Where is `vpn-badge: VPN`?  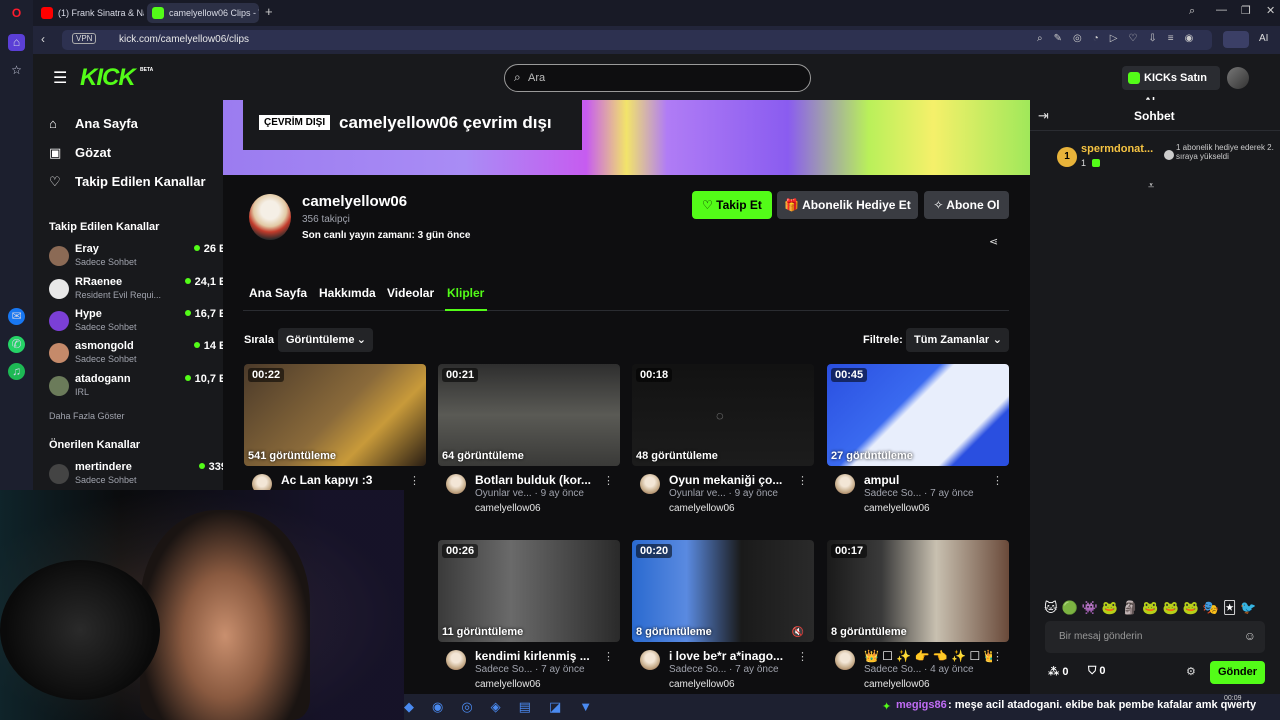 vpn-badge: VPN is located at coordinates (84, 38).